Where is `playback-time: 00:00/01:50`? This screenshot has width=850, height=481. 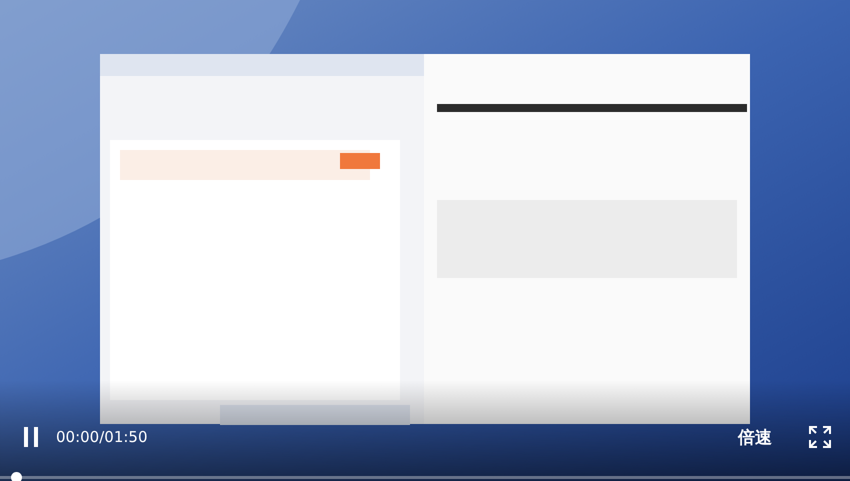 playback-time: 00:00/01:50 is located at coordinates (102, 437).